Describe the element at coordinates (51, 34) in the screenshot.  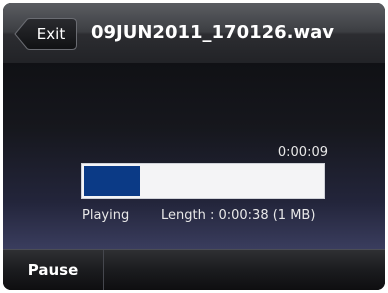
I see `exit-button-label: Exit` at that location.